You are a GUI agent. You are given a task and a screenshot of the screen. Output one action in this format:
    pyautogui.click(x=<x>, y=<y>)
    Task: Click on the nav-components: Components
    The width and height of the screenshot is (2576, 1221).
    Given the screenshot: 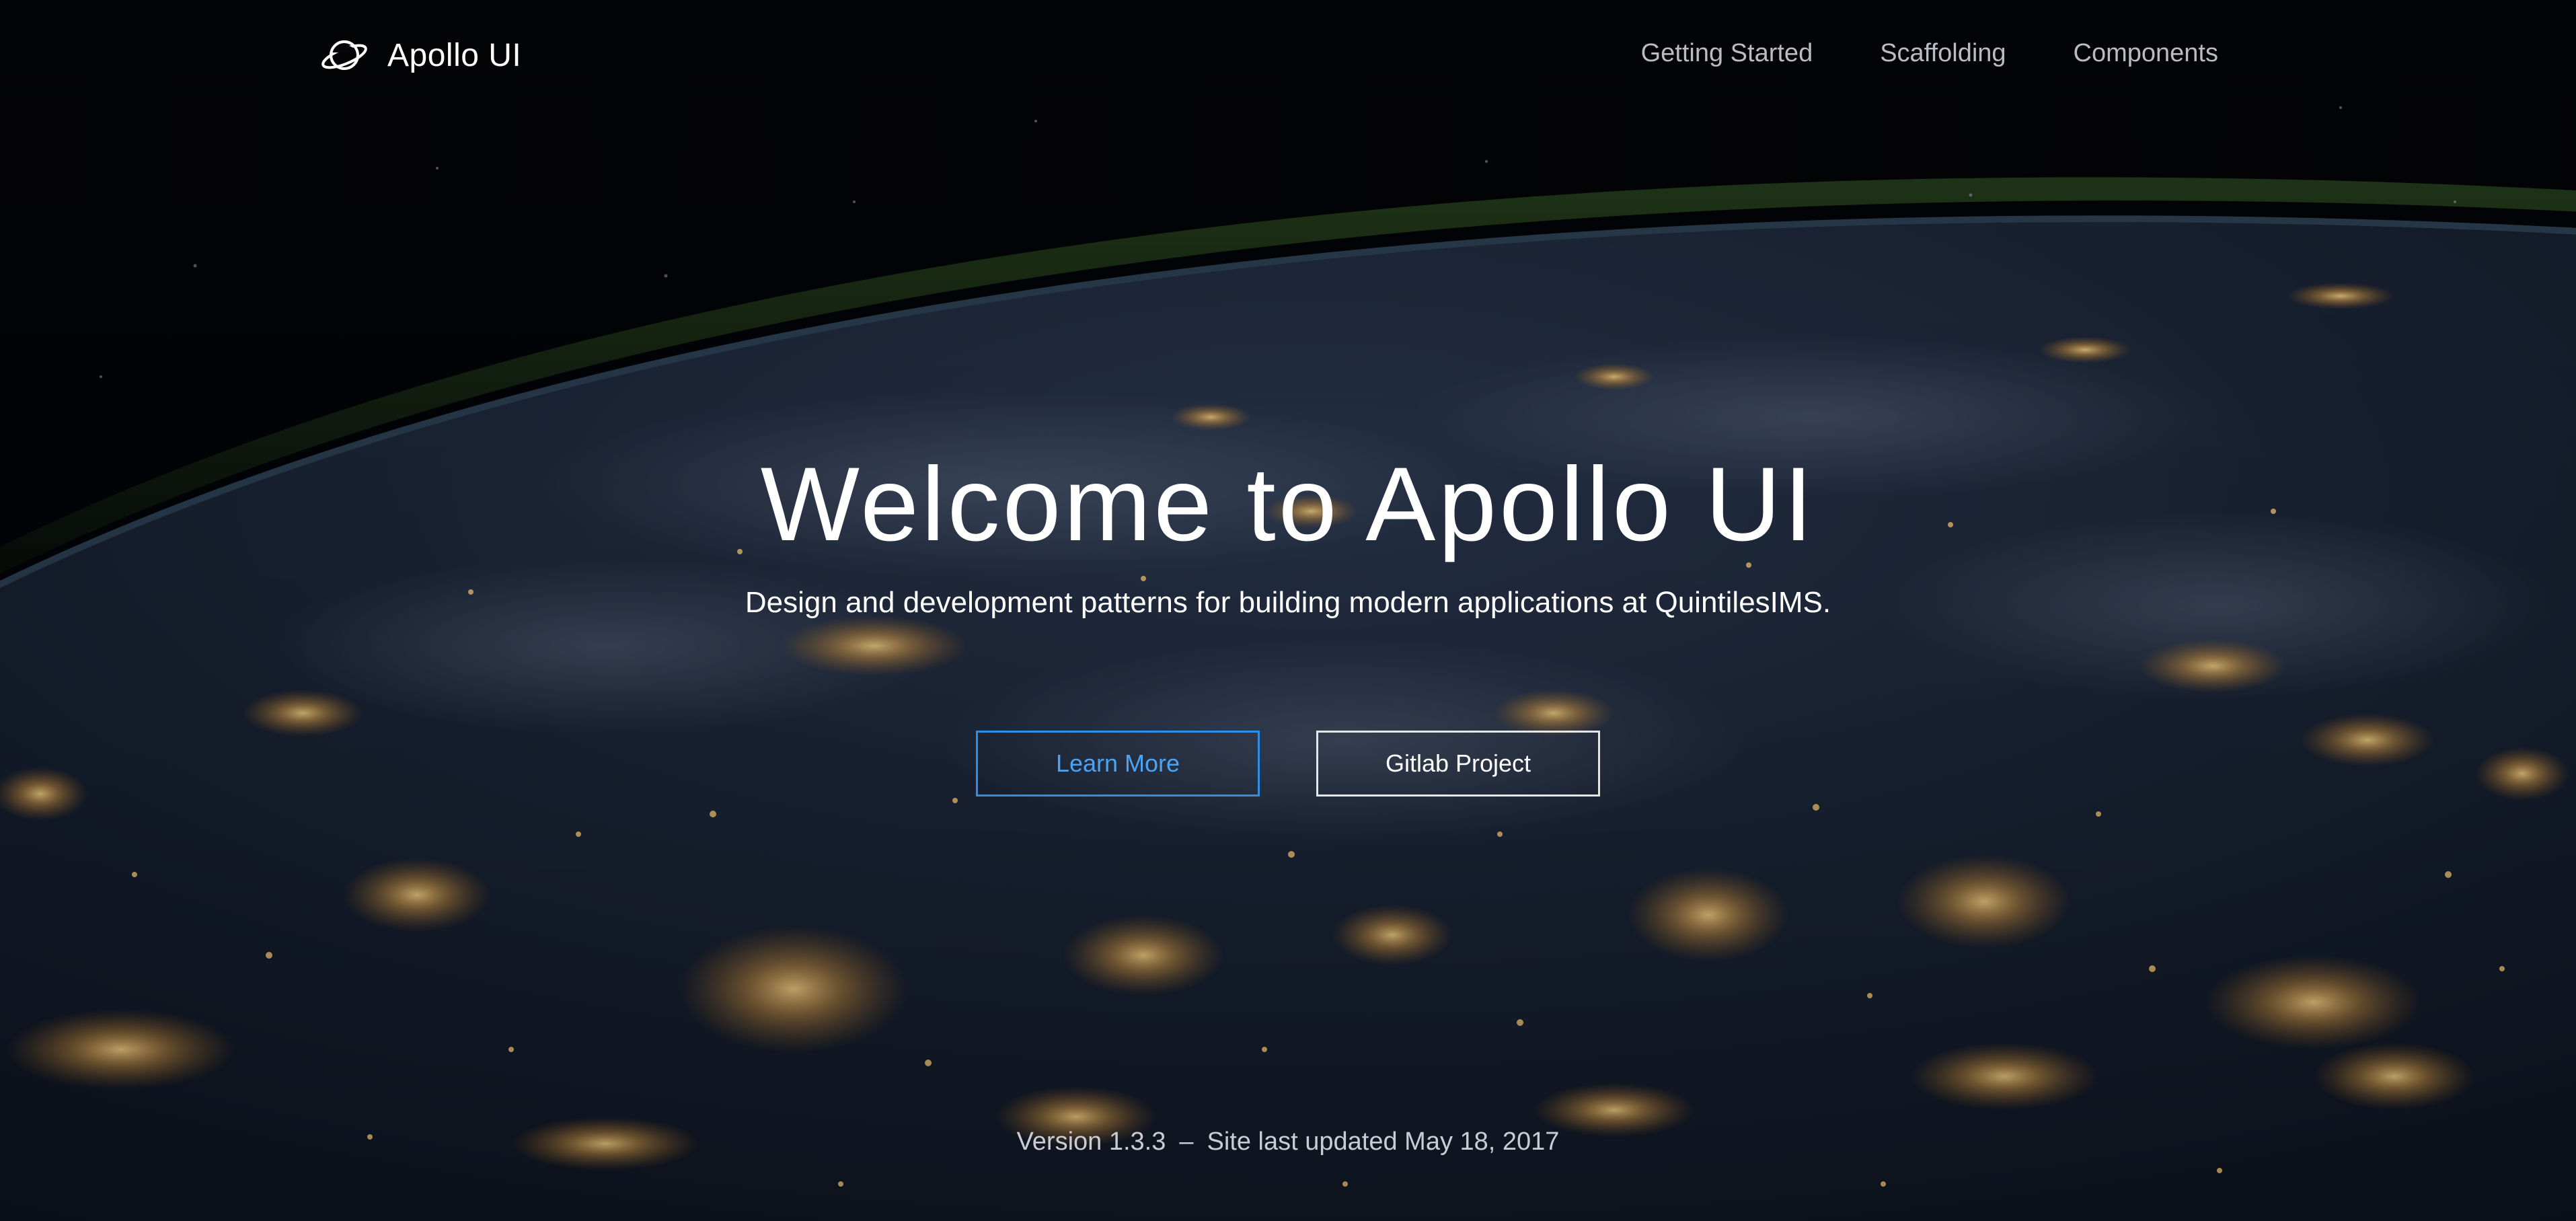 What is the action you would take?
    pyautogui.click(x=2146, y=53)
    